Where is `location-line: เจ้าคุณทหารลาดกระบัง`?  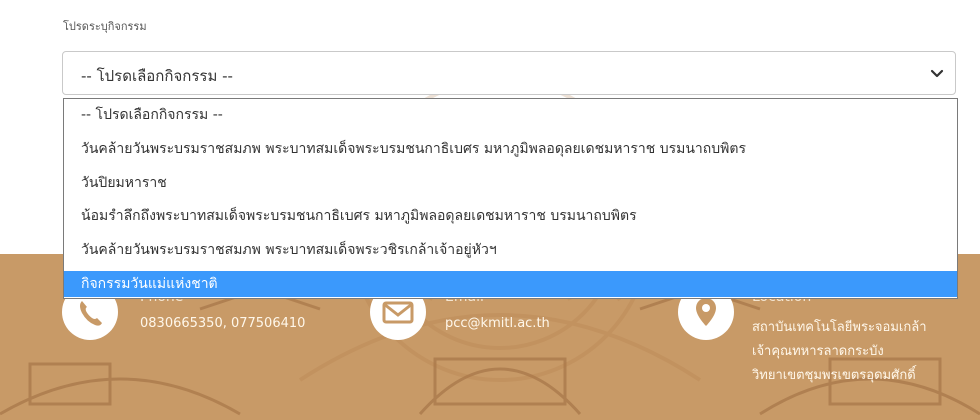 location-line: เจ้าคุณทหารลาดกระบัง is located at coordinates (818, 351).